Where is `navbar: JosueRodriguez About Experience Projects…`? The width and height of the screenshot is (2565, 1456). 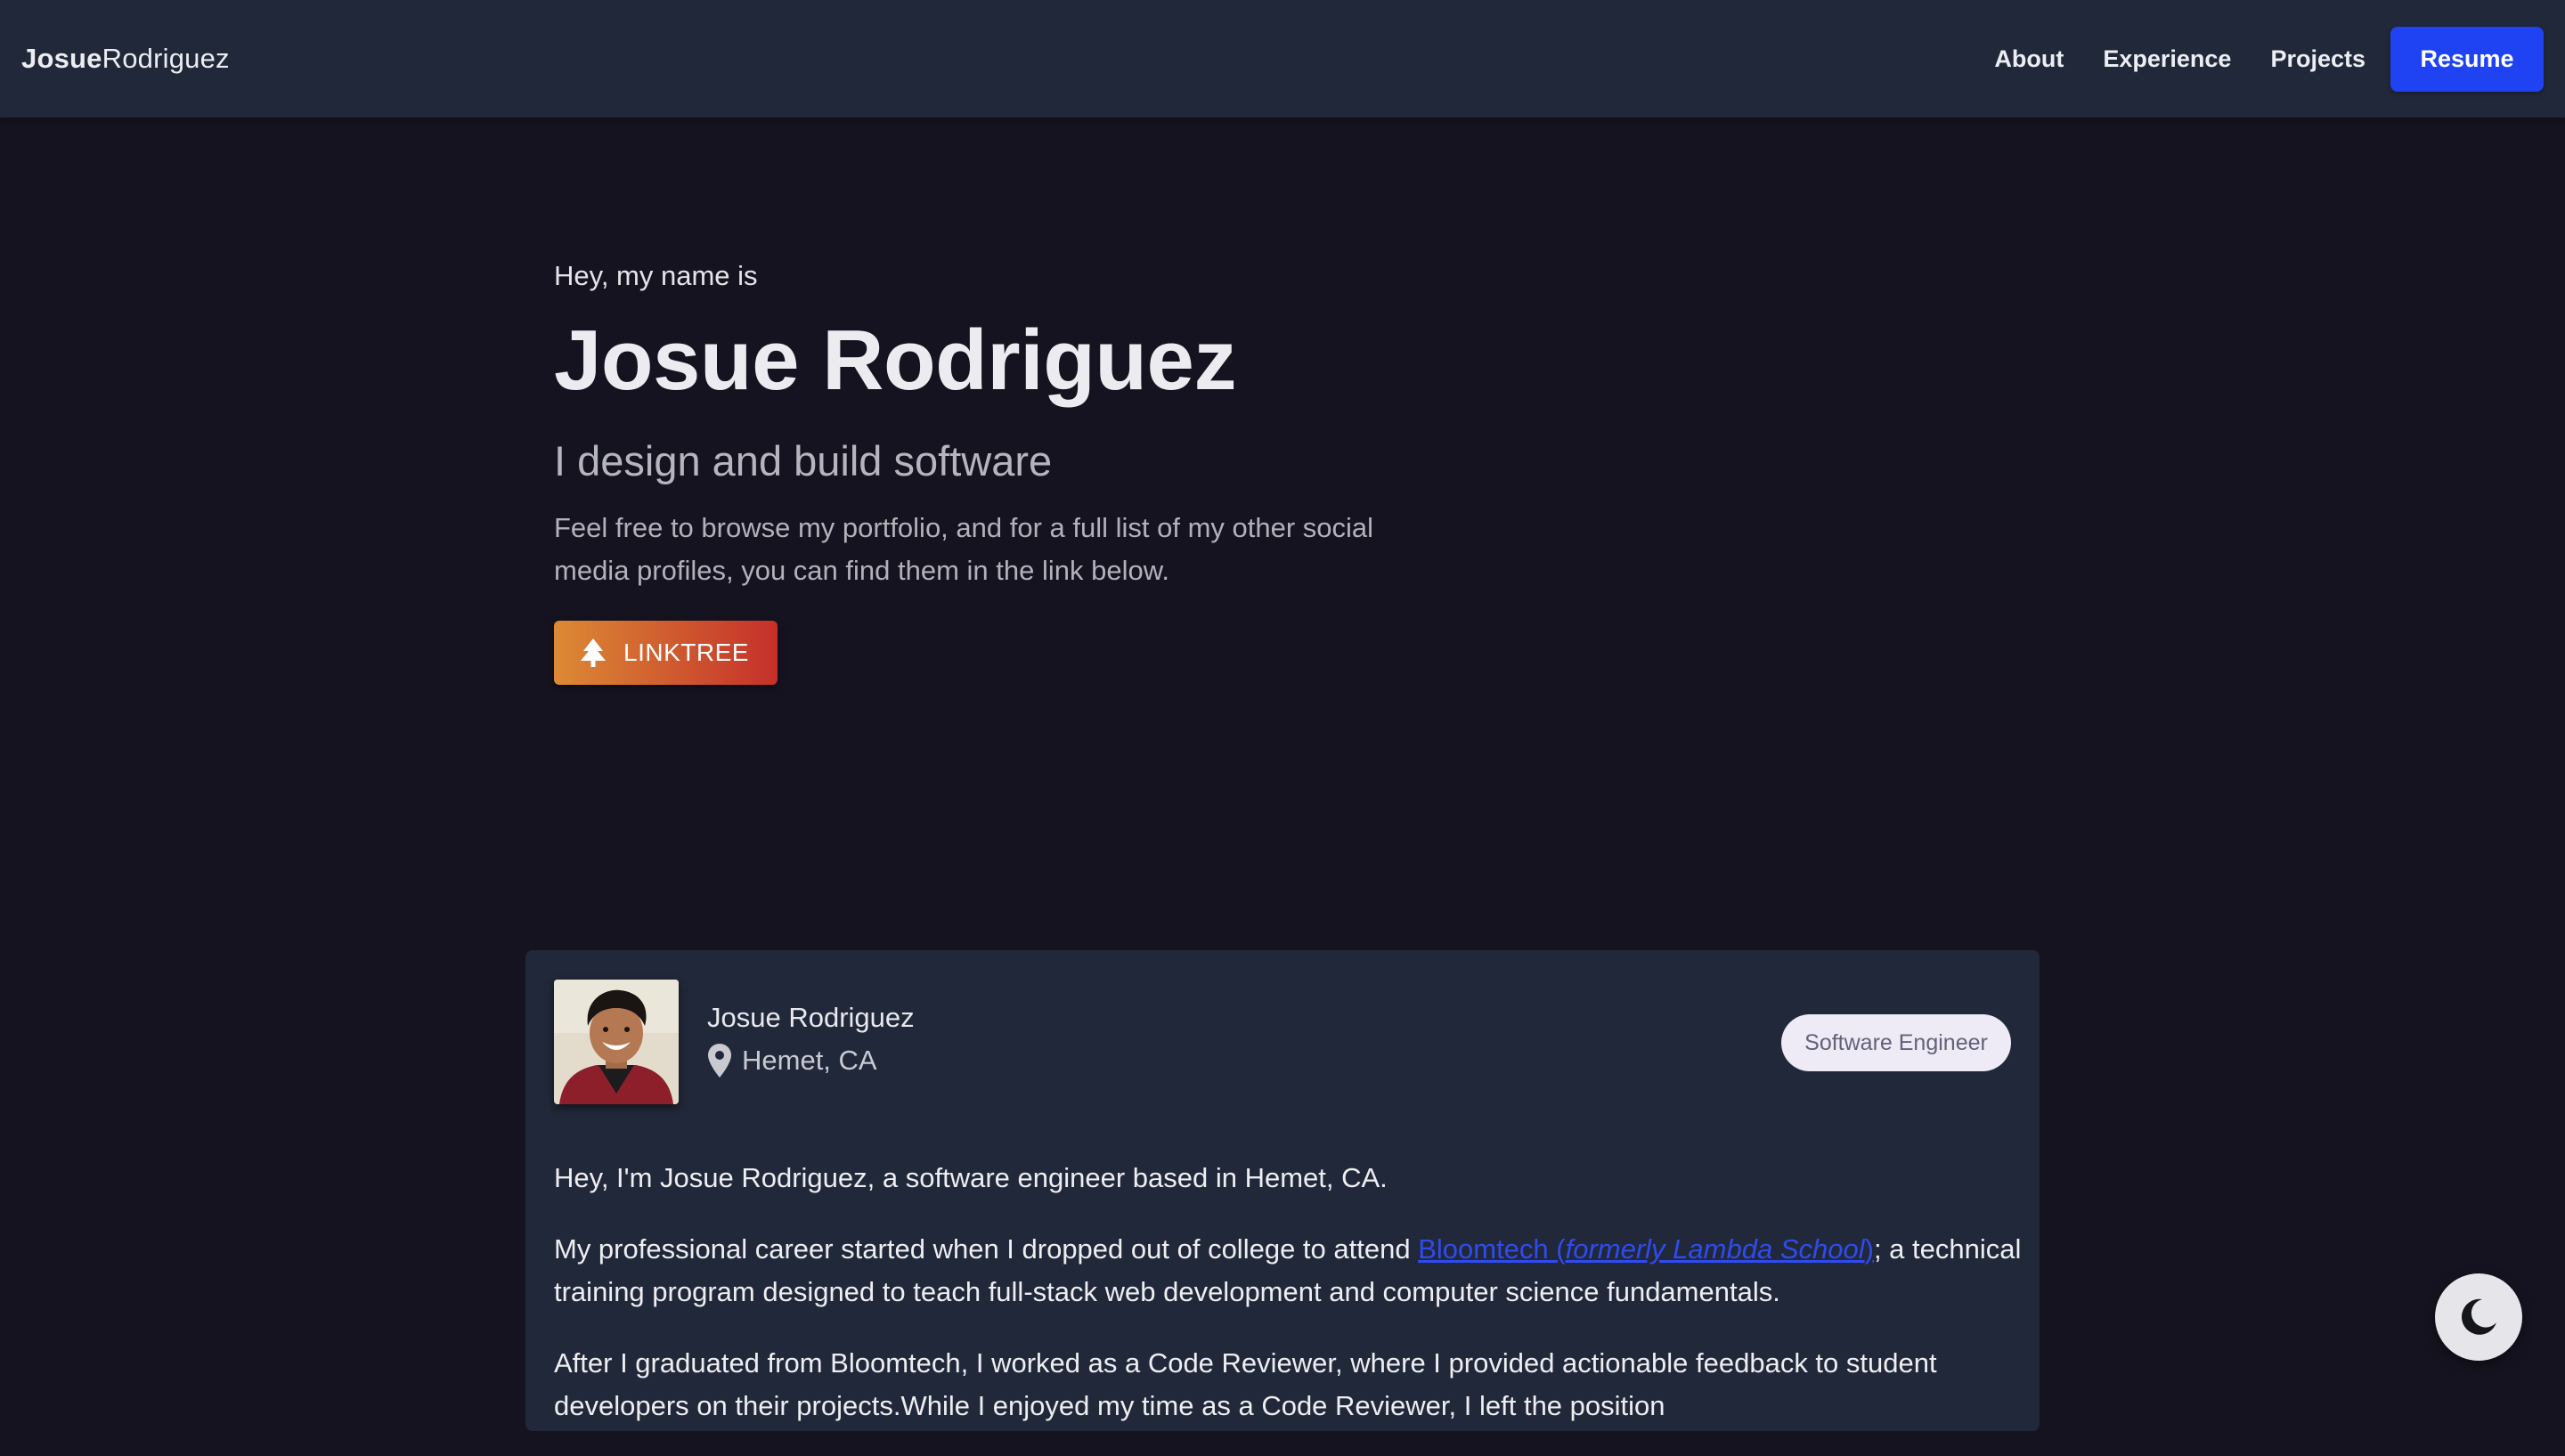
navbar: JosueRodriguez About Experience Projects… is located at coordinates (1282, 59).